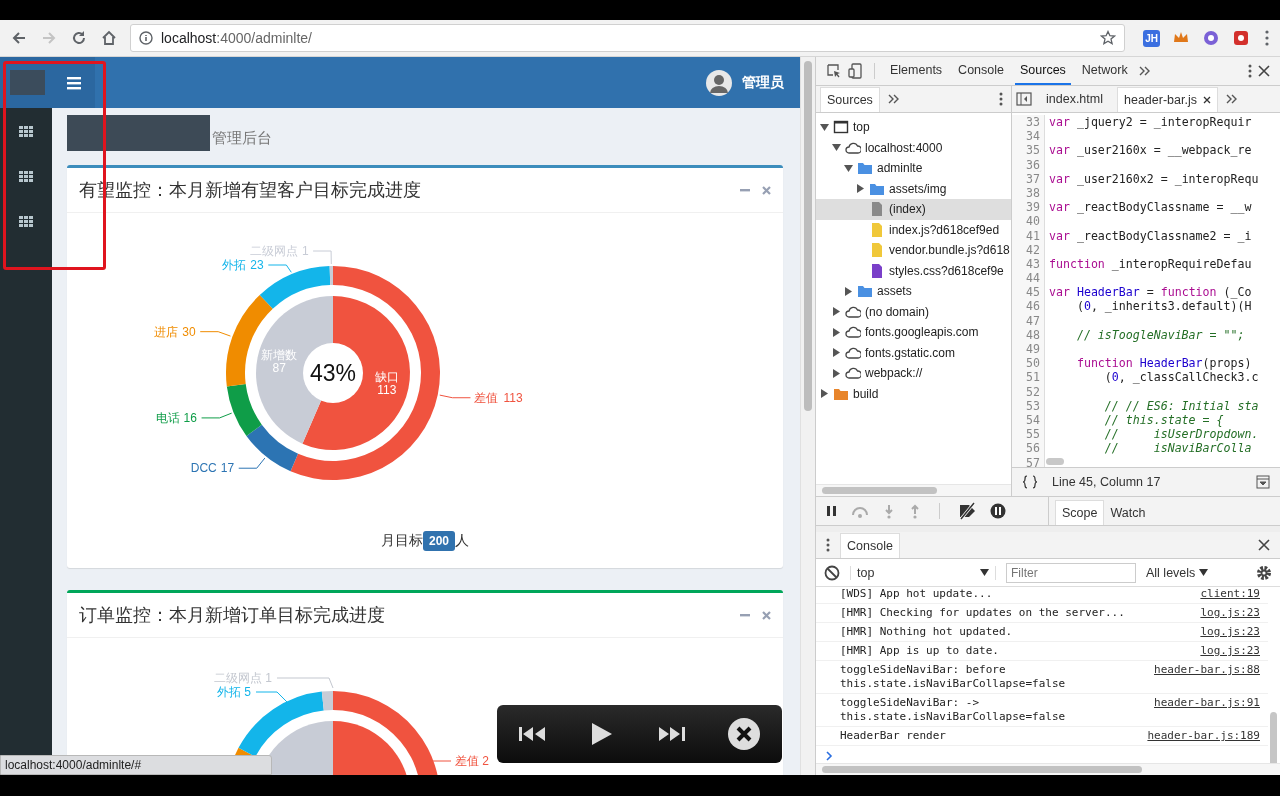 This screenshot has width=1280, height=796. I want to click on deactivate-breakpoints-icon, so click(967, 511).